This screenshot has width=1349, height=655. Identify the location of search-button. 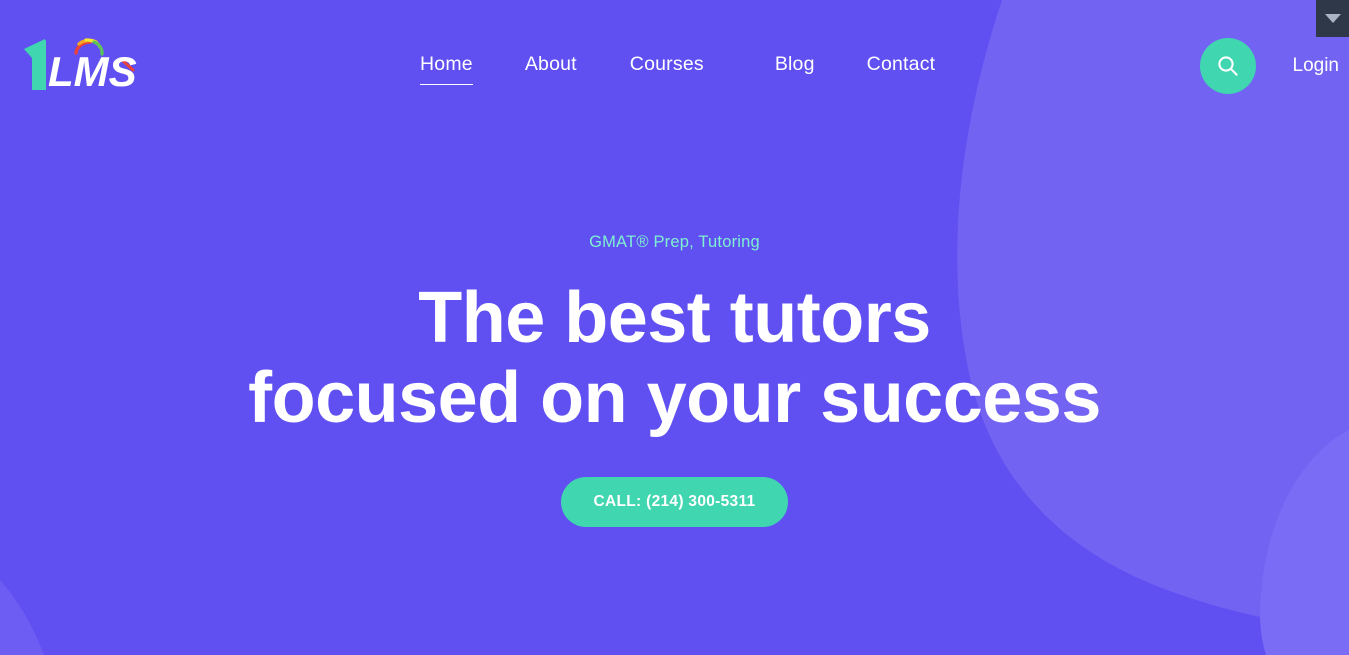
(1227, 66).